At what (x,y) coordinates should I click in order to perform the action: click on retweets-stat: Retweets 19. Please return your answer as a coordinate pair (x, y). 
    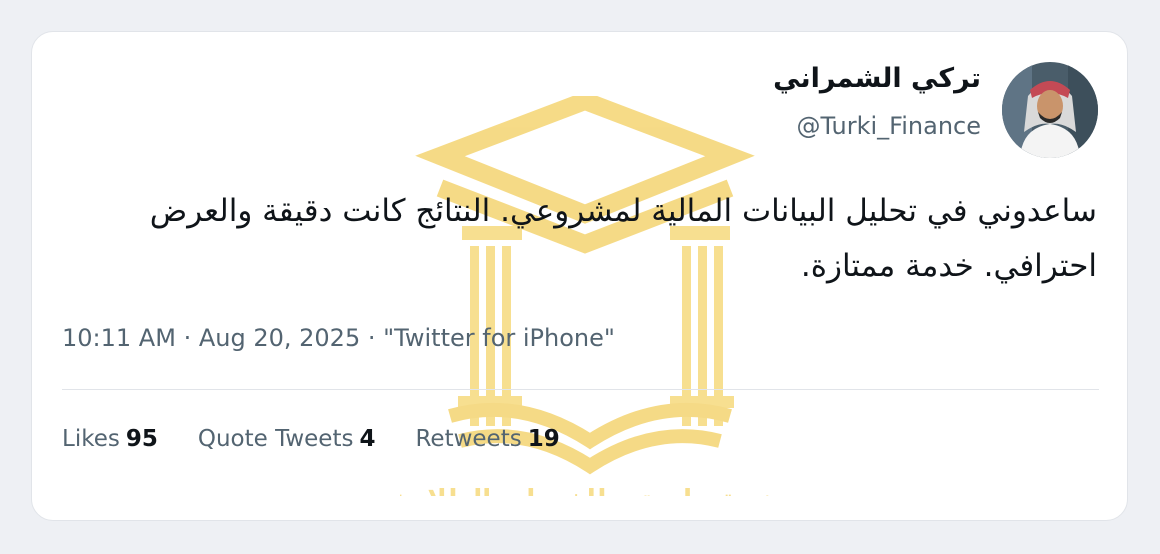
    Looking at the image, I should click on (487, 439).